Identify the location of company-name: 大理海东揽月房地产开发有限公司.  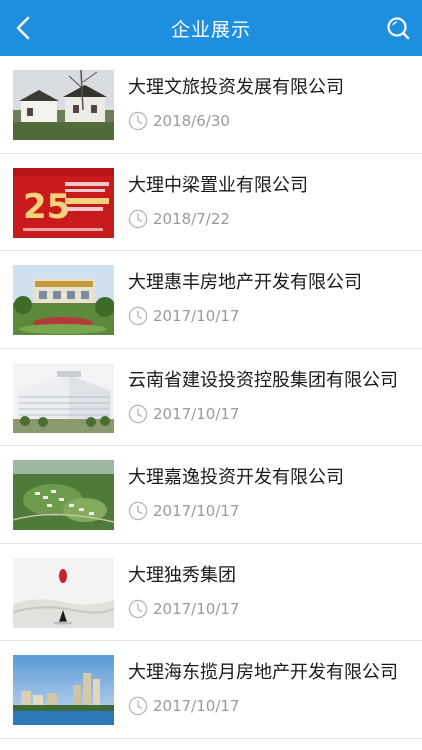
(263, 672).